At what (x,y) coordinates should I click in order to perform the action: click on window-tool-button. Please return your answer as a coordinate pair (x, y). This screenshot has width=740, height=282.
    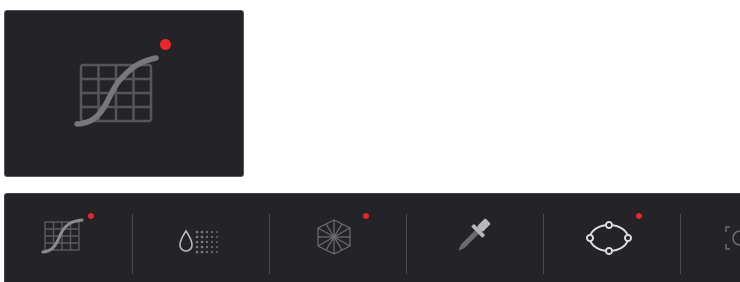
    Looking at the image, I should click on (621, 238).